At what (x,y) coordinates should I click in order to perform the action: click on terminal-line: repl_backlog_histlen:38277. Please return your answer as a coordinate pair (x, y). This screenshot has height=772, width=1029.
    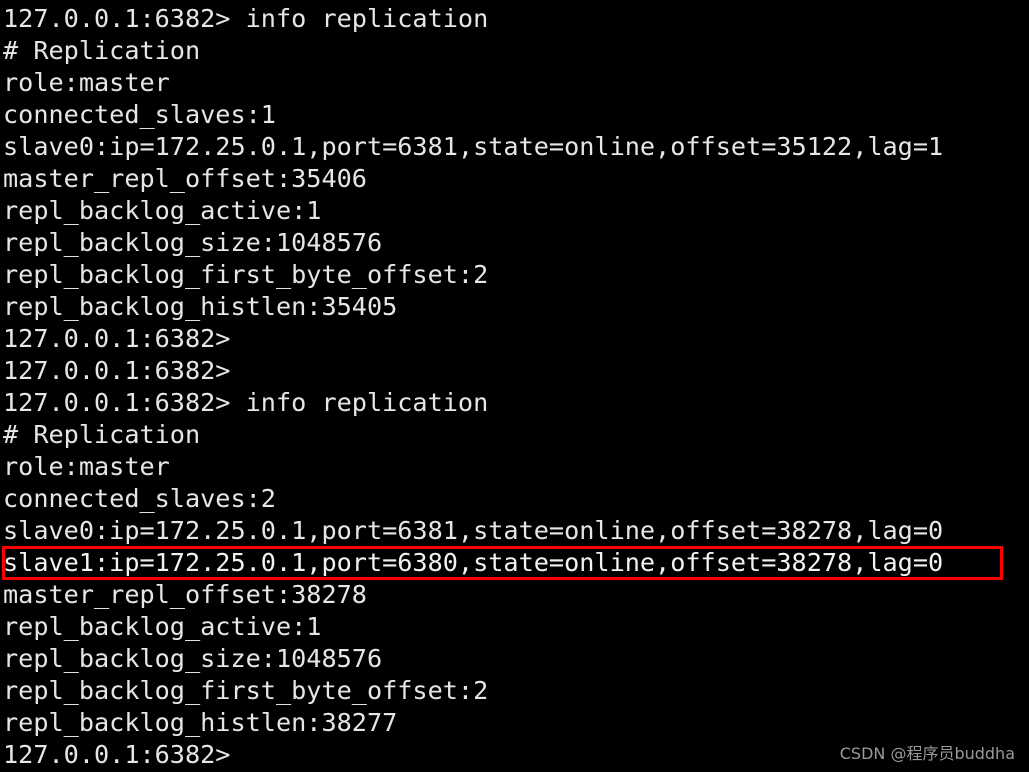
    Looking at the image, I should click on (200, 722).